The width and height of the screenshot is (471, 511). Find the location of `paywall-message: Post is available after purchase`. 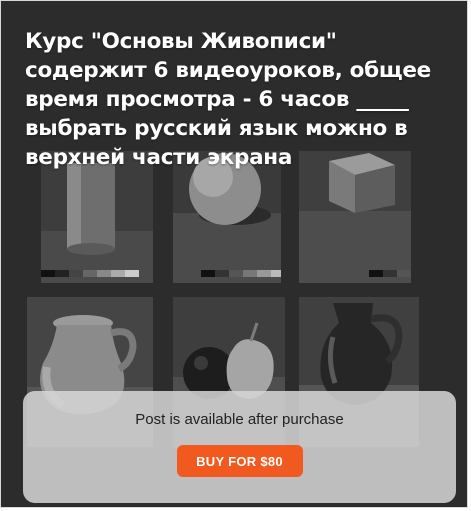

paywall-message: Post is available after purchase is located at coordinates (239, 419).